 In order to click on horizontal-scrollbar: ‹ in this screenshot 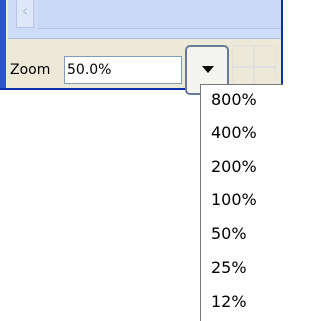, I will do `click(144, 19)`.